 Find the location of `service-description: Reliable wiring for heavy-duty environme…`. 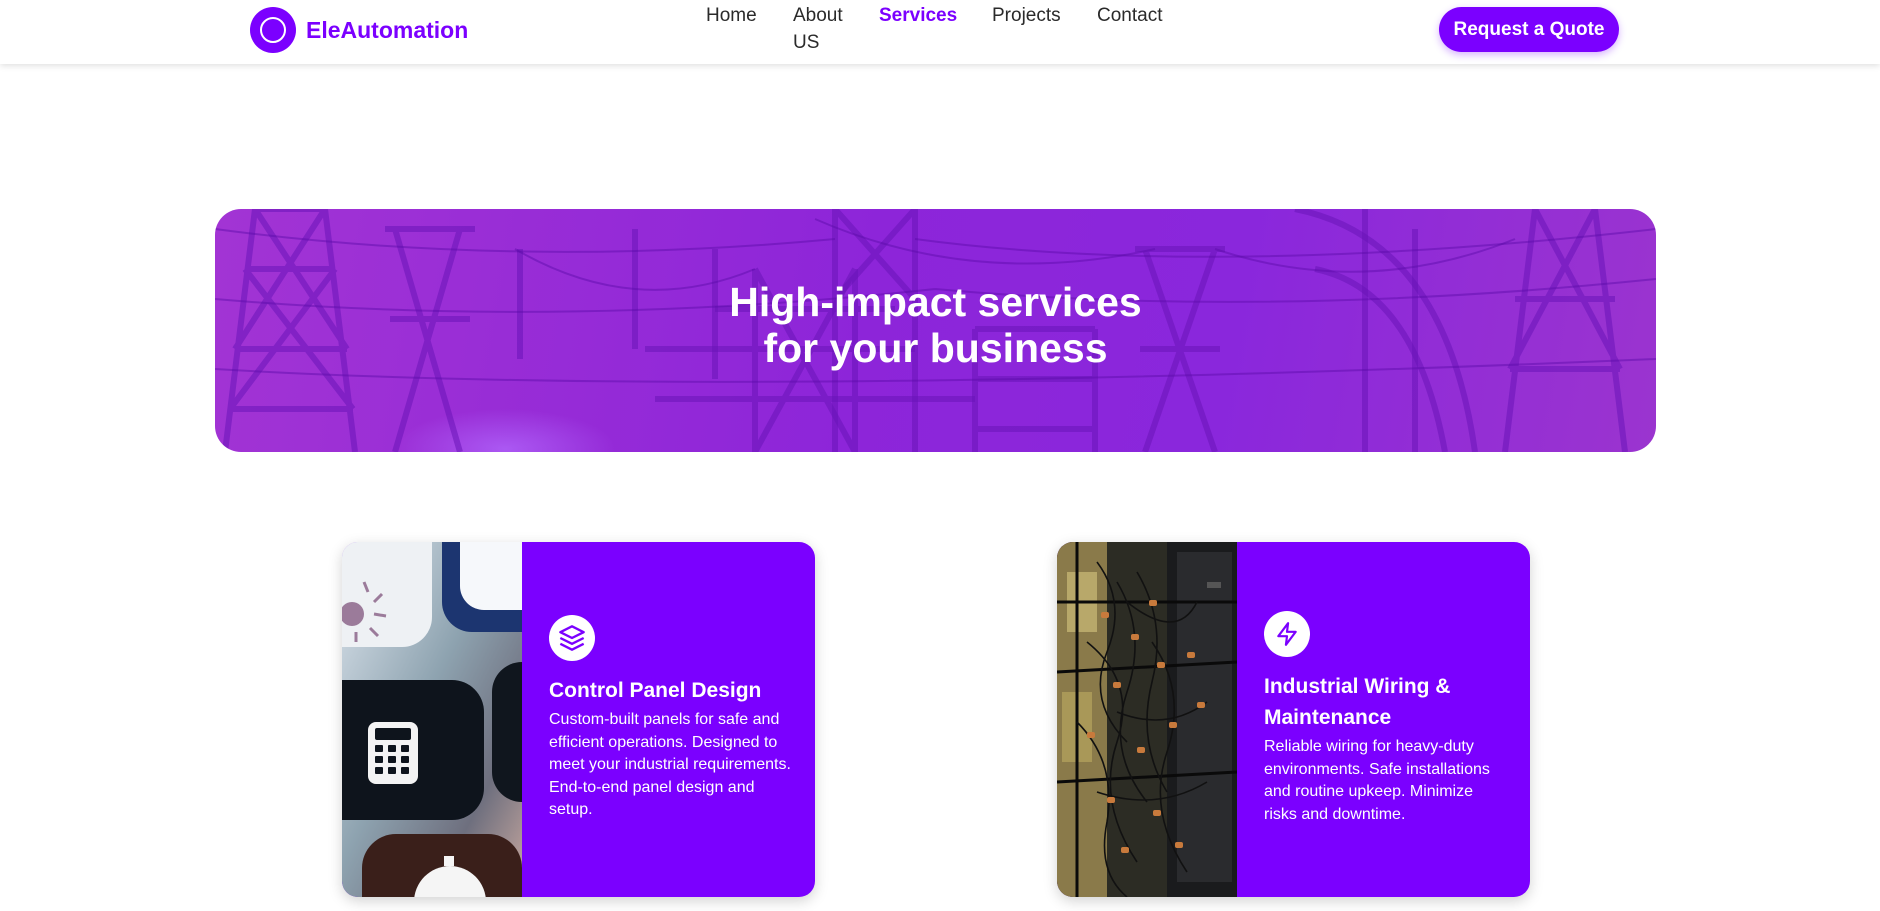

service-description: Reliable wiring for heavy-duty environme… is located at coordinates (1377, 780).